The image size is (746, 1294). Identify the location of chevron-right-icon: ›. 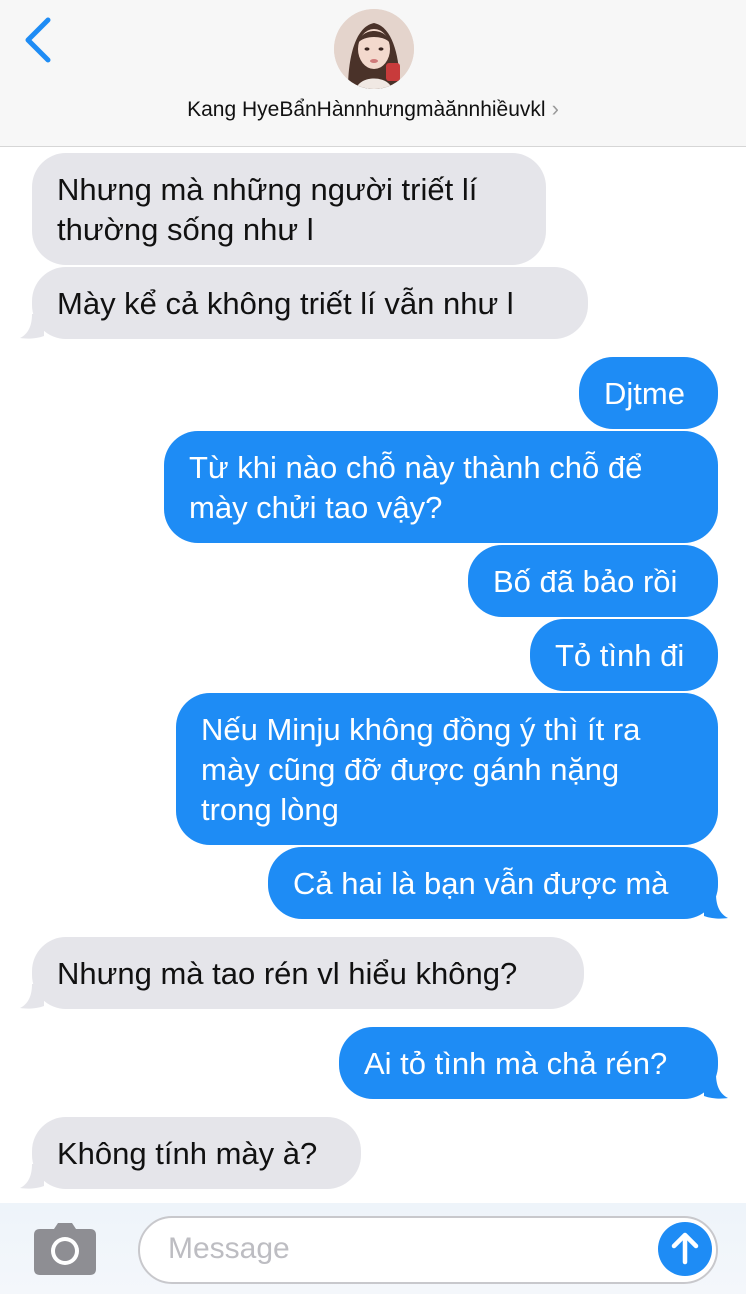
(555, 108).